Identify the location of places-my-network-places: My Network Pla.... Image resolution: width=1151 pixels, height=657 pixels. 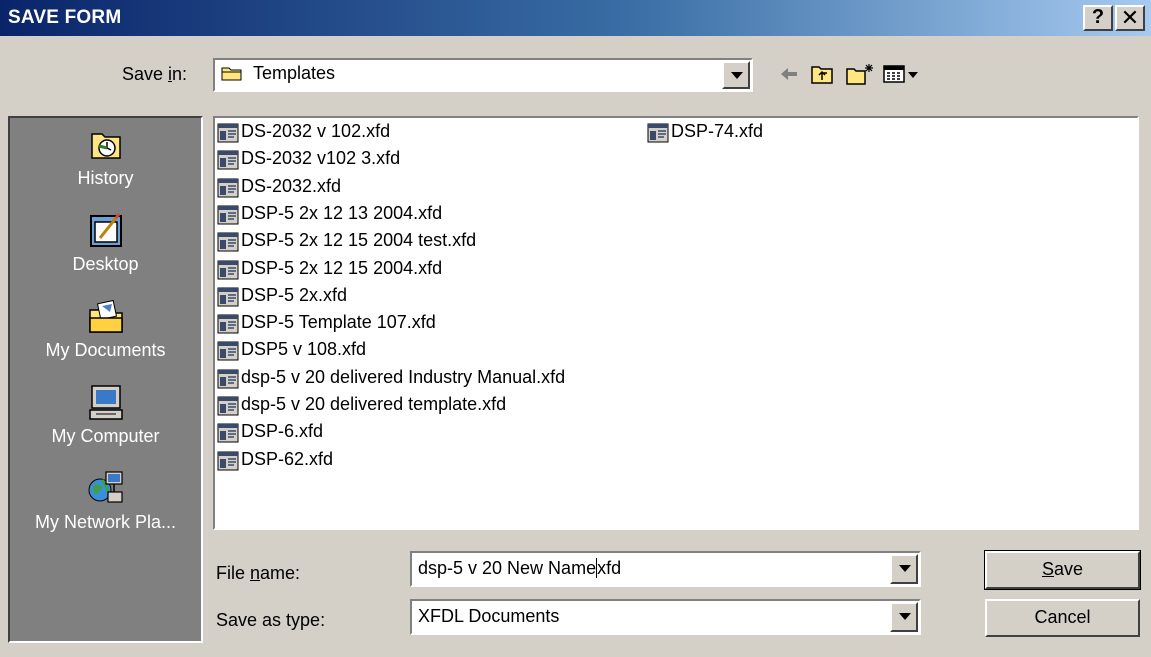
(105, 500).